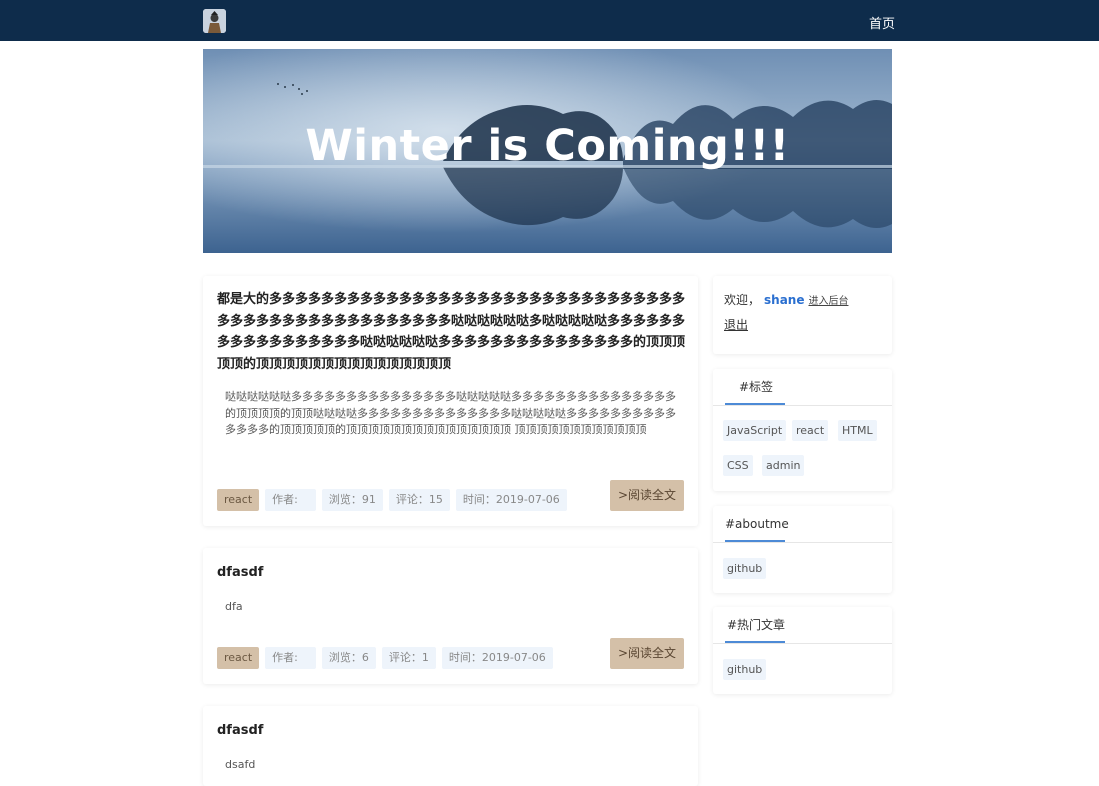  I want to click on tag-chip: JavaScript, so click(755, 430).